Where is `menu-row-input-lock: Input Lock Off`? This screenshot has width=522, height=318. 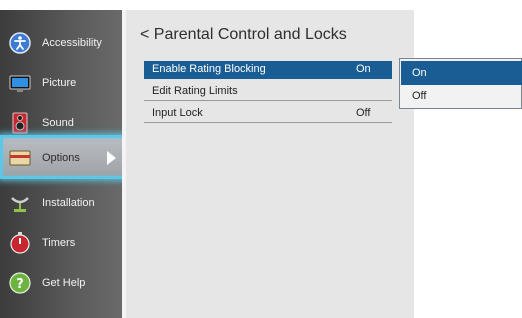
menu-row-input-lock: Input Lock Off is located at coordinates (268, 114).